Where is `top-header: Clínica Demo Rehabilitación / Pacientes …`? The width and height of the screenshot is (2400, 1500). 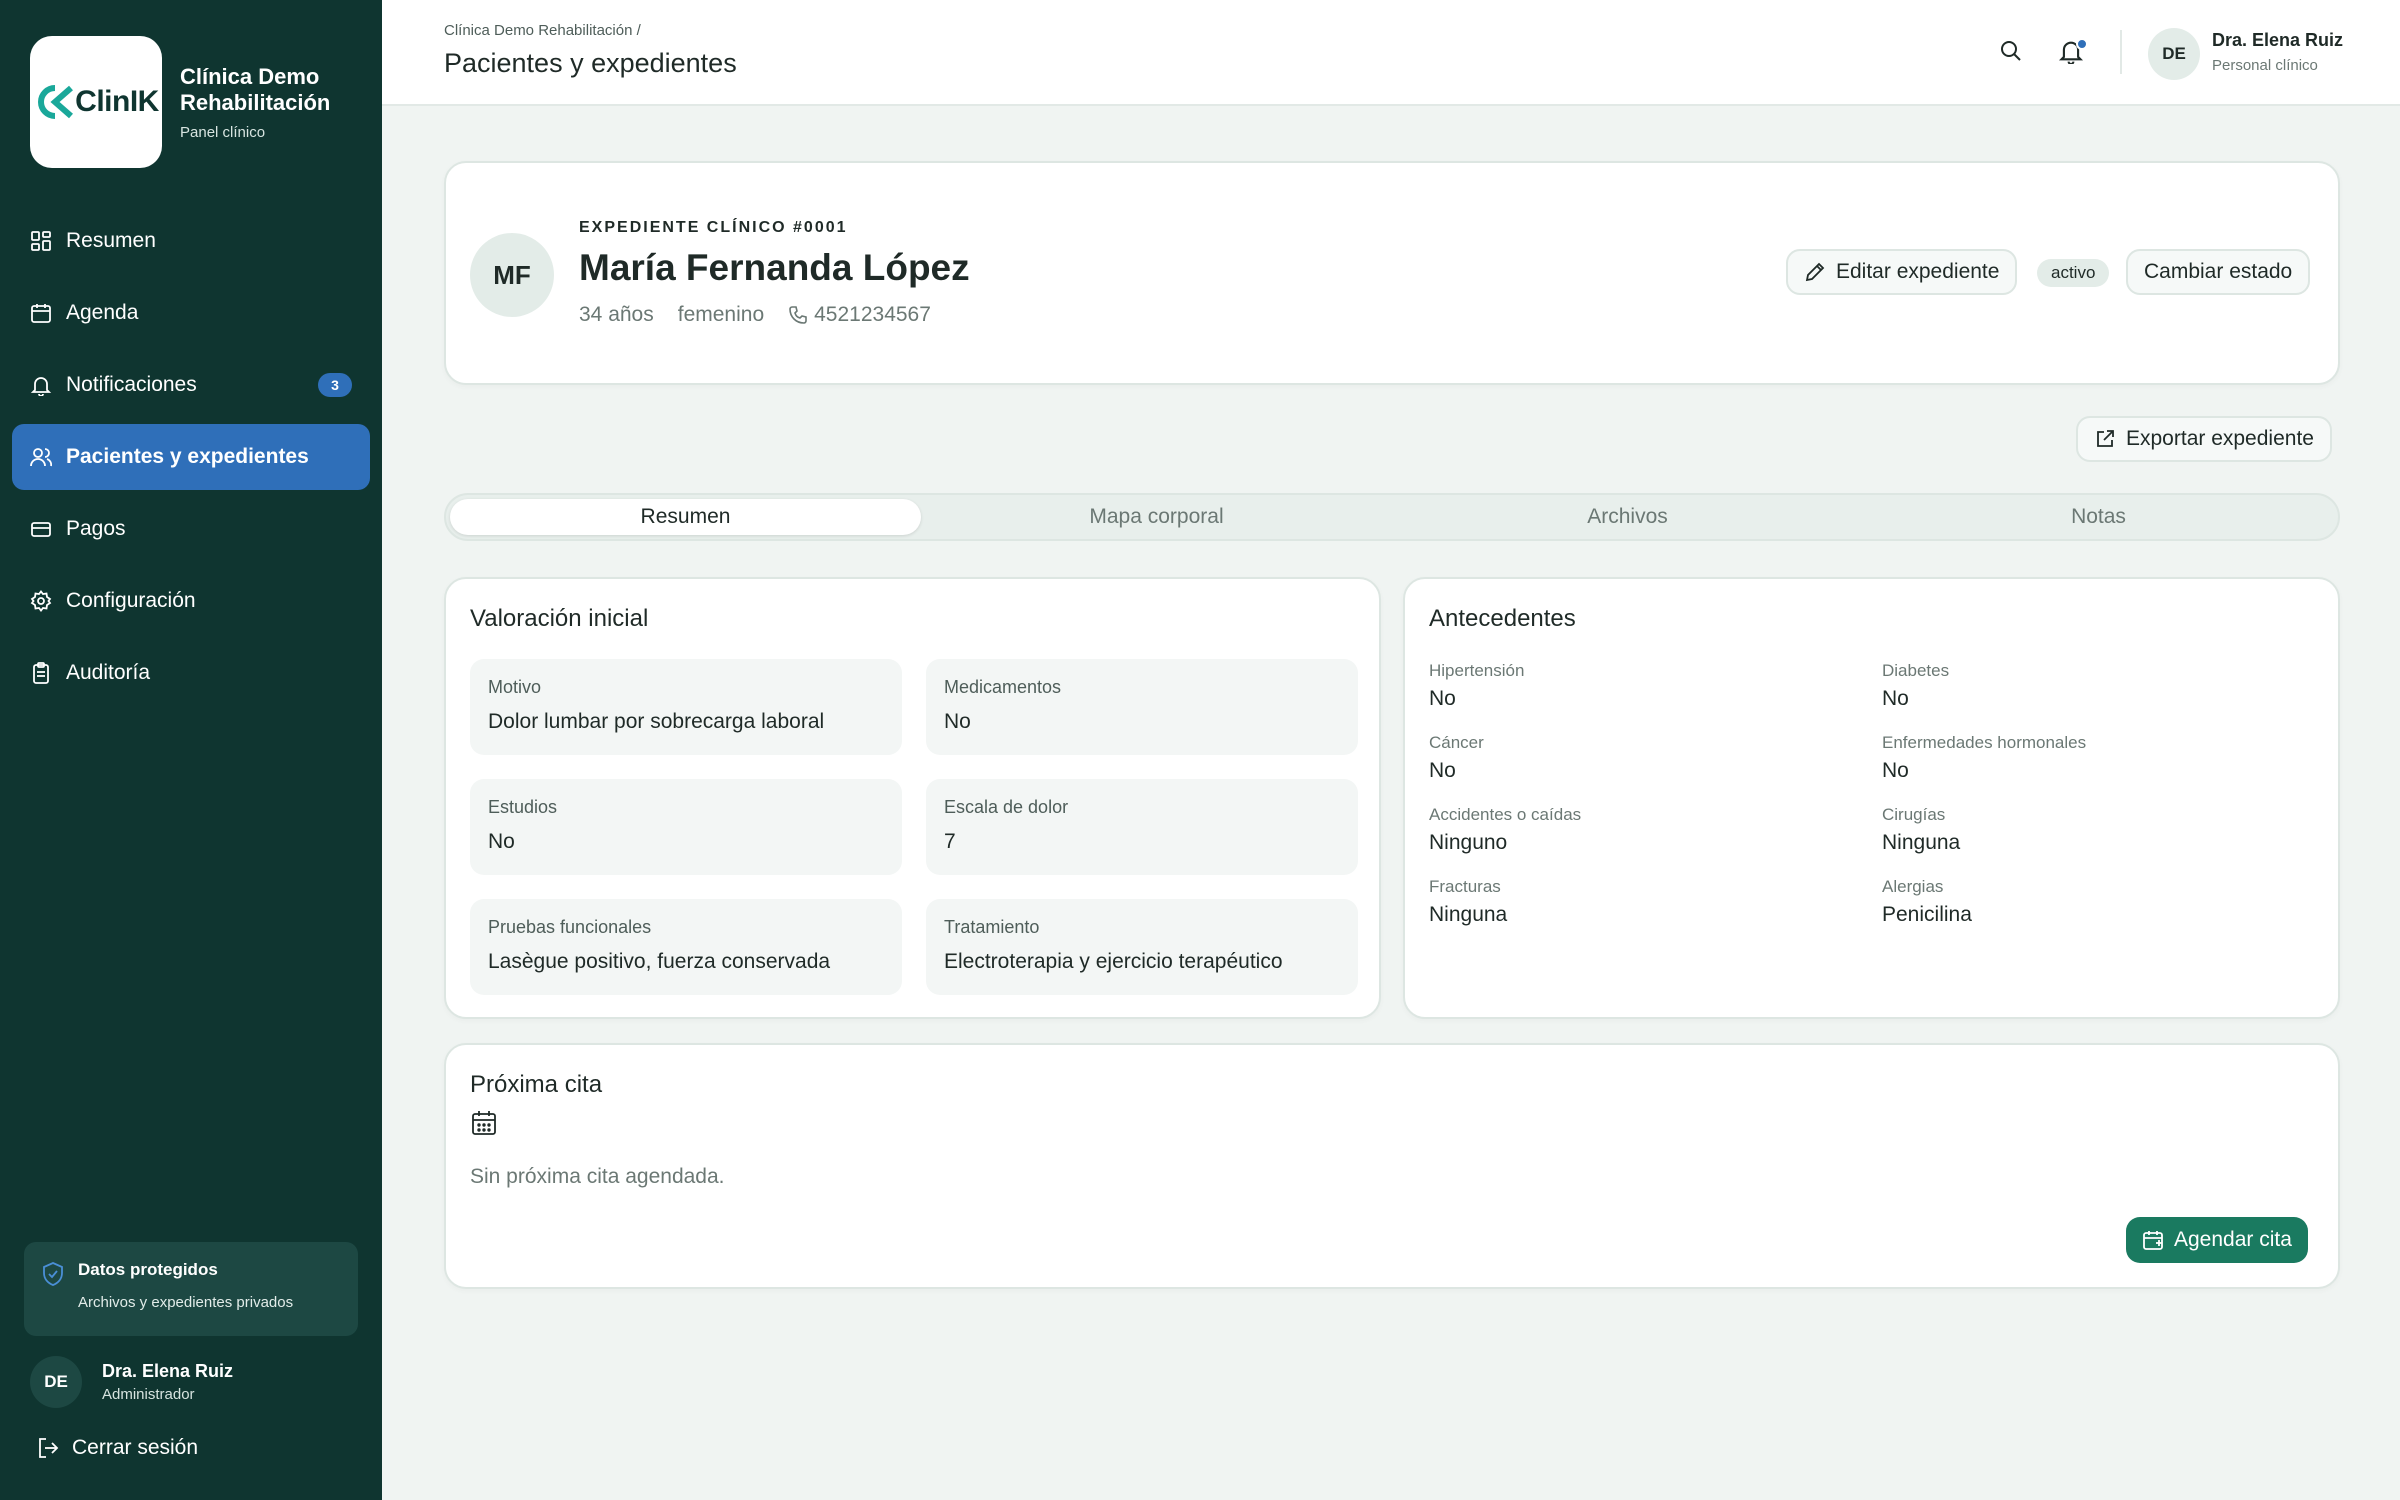 top-header: Clínica Demo Rehabilitación / Pacientes … is located at coordinates (1391, 53).